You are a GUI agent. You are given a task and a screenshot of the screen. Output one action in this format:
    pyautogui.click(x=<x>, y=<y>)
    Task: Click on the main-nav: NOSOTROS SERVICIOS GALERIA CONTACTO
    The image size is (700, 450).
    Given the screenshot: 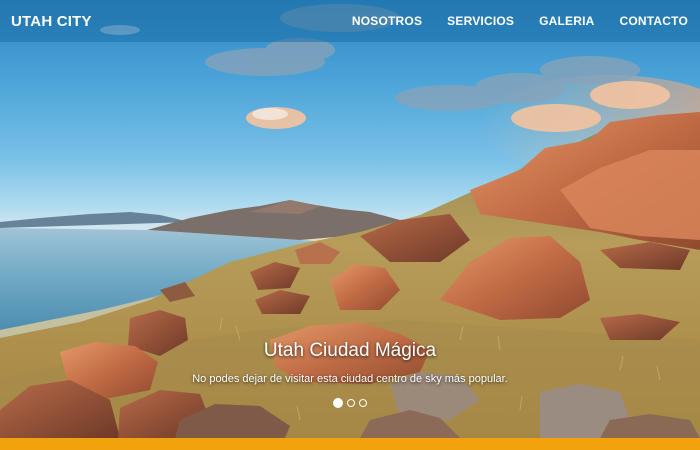 What is the action you would take?
    pyautogui.click(x=507, y=21)
    